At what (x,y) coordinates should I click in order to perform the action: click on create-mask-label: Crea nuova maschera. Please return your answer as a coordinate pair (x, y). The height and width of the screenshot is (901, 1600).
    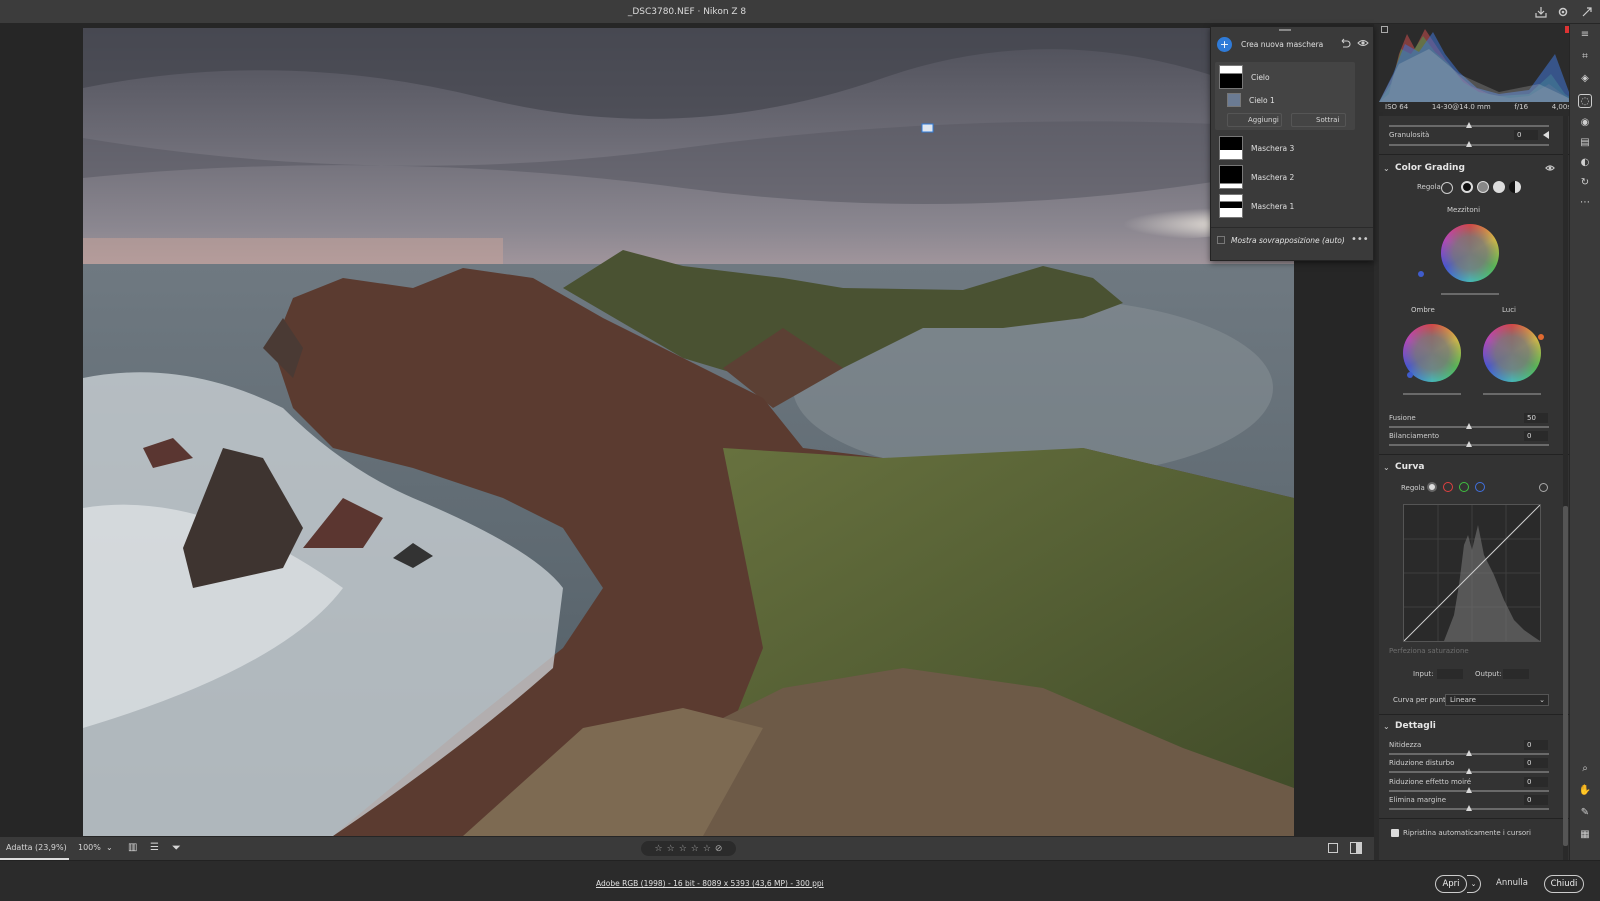
    Looking at the image, I should click on (1282, 44).